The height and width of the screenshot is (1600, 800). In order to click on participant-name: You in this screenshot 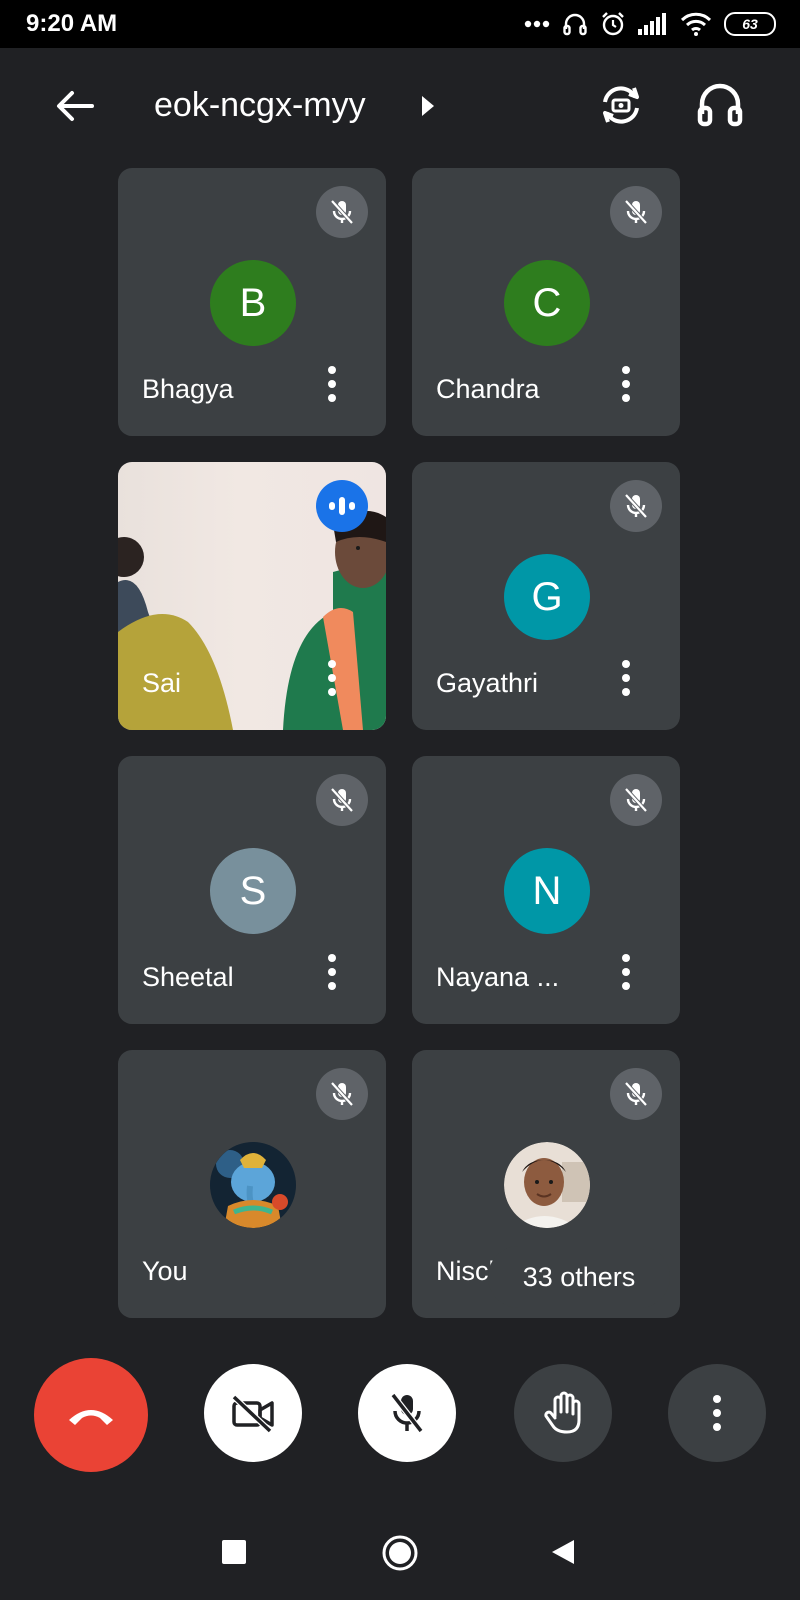, I will do `click(165, 1271)`.